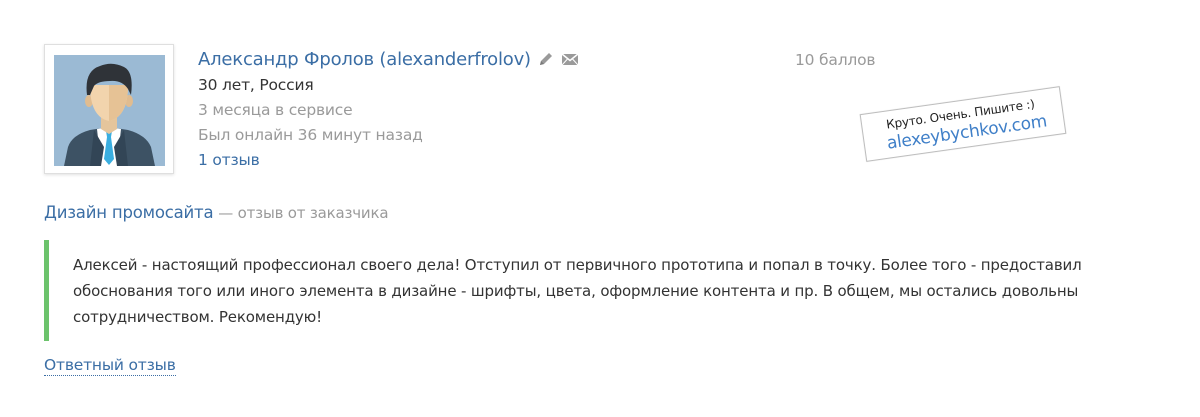 The height and width of the screenshot is (417, 1200). What do you see at coordinates (388, 160) in the screenshot?
I see `reviews-count-link: 1 отзыв` at bounding box center [388, 160].